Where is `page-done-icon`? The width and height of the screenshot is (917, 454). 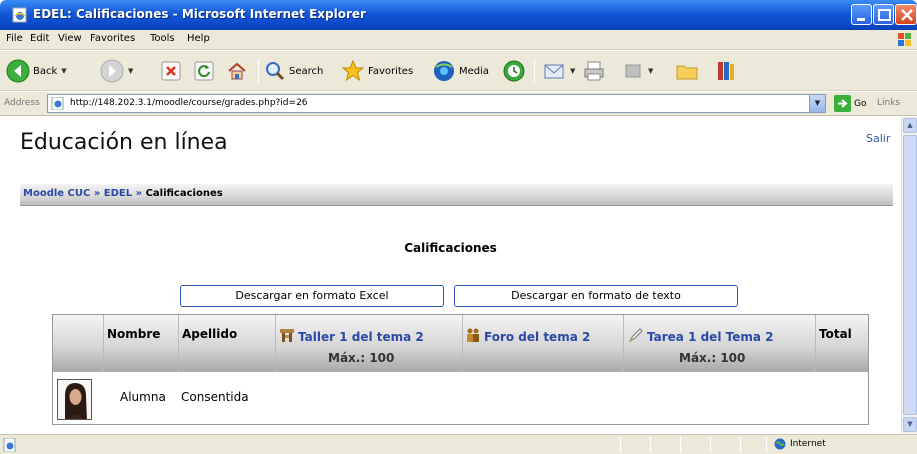 page-done-icon is located at coordinates (9, 445).